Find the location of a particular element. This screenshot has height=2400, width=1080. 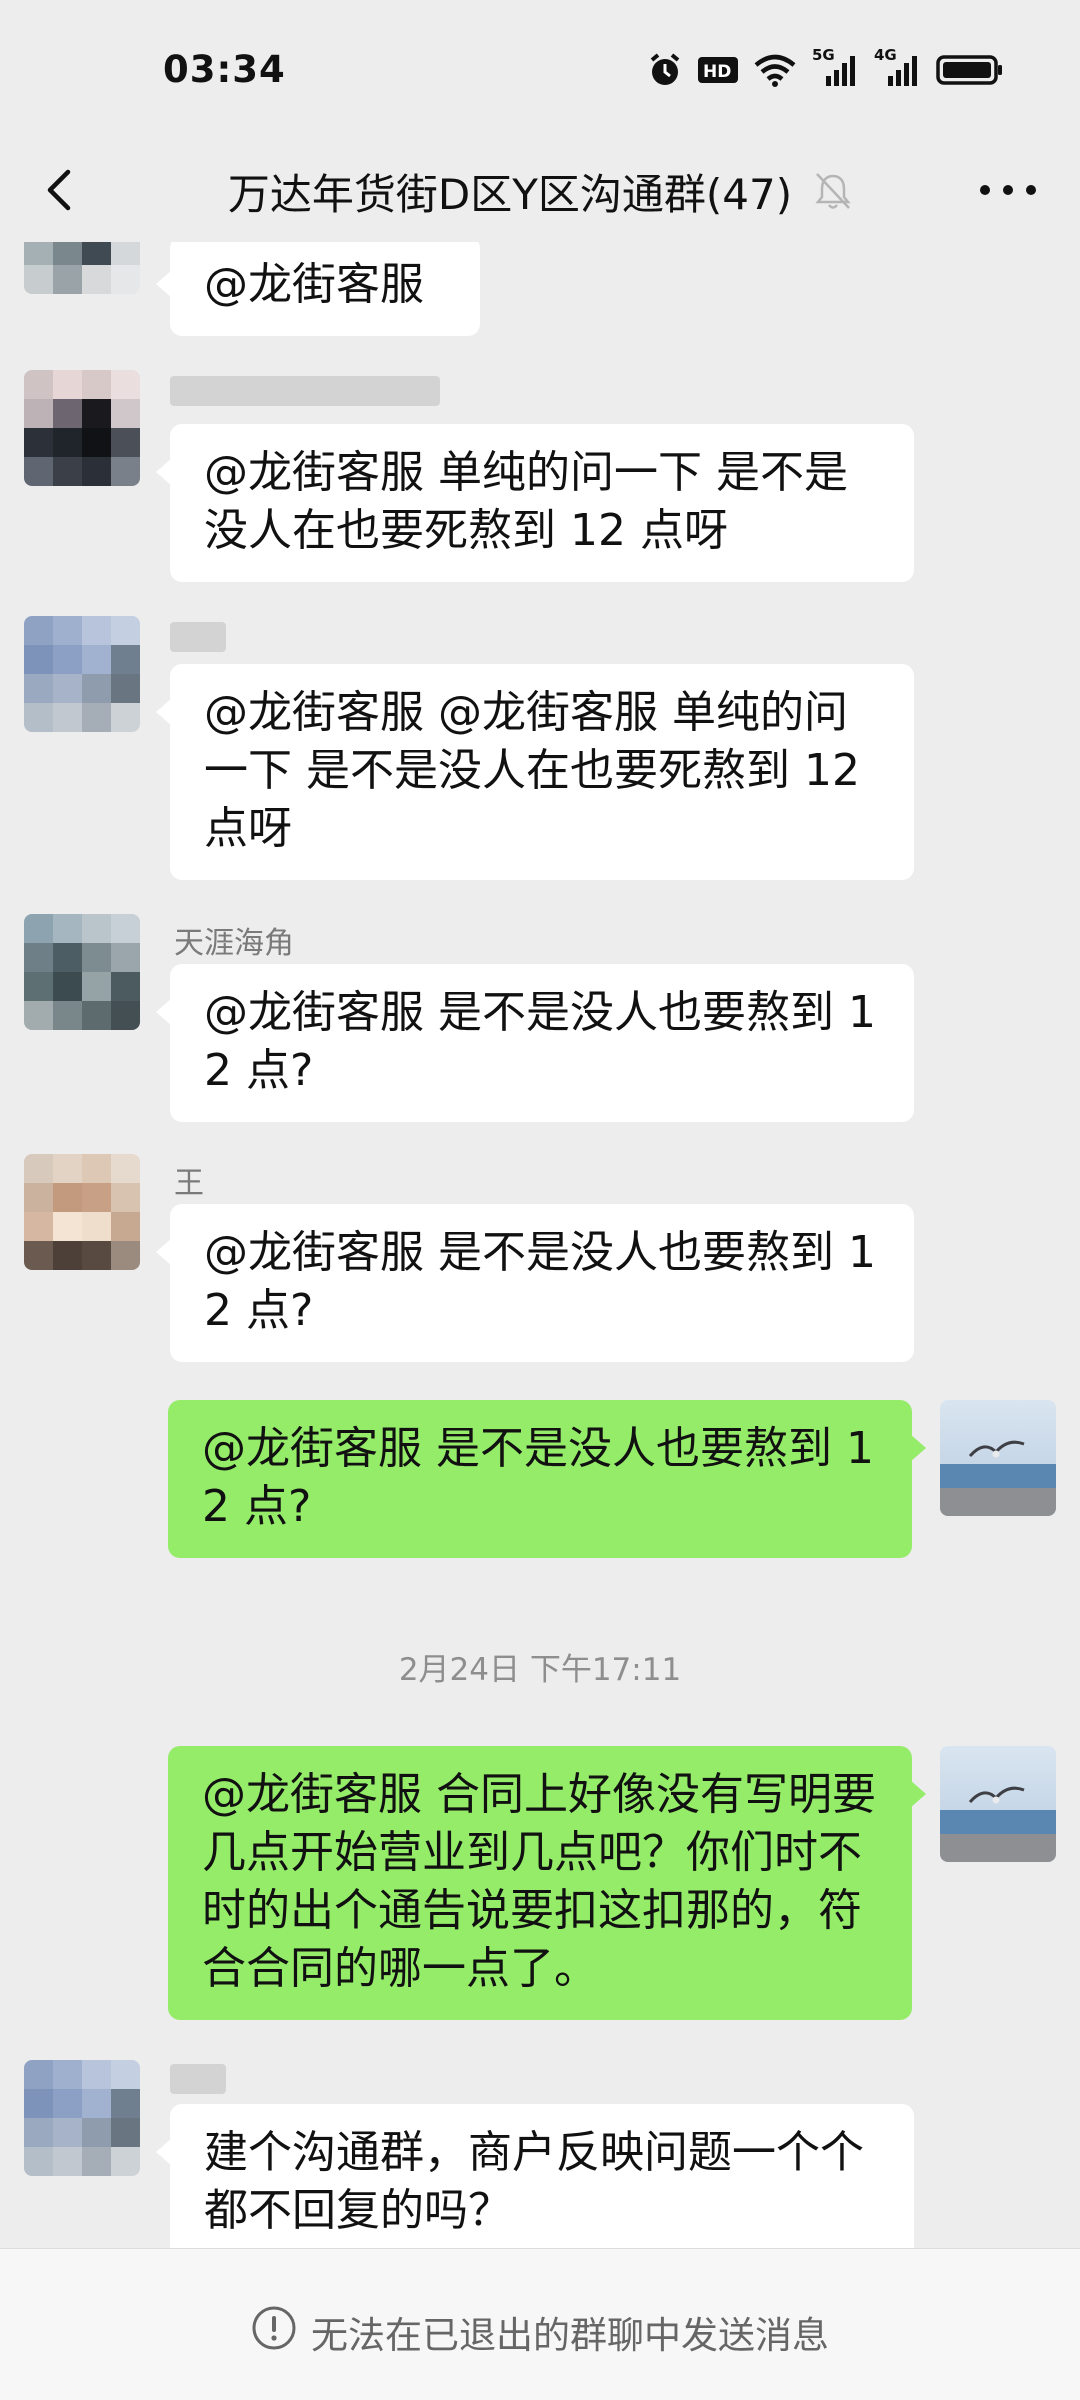

nav-bar: 万达年货街D区Y区沟通群(47) is located at coordinates (540, 191).